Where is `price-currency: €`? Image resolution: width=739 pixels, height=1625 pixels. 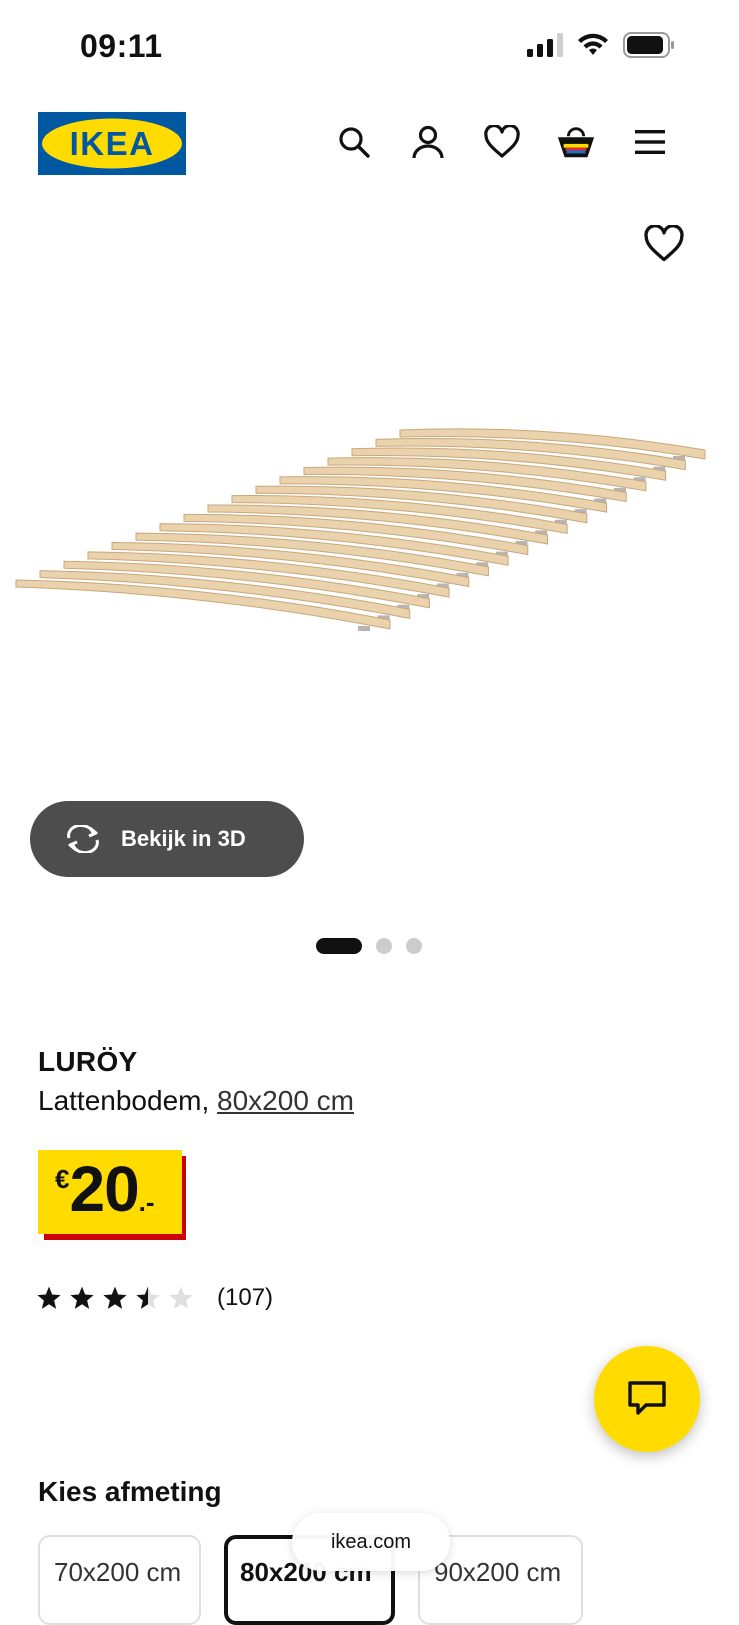
price-currency: € is located at coordinates (62, 1179).